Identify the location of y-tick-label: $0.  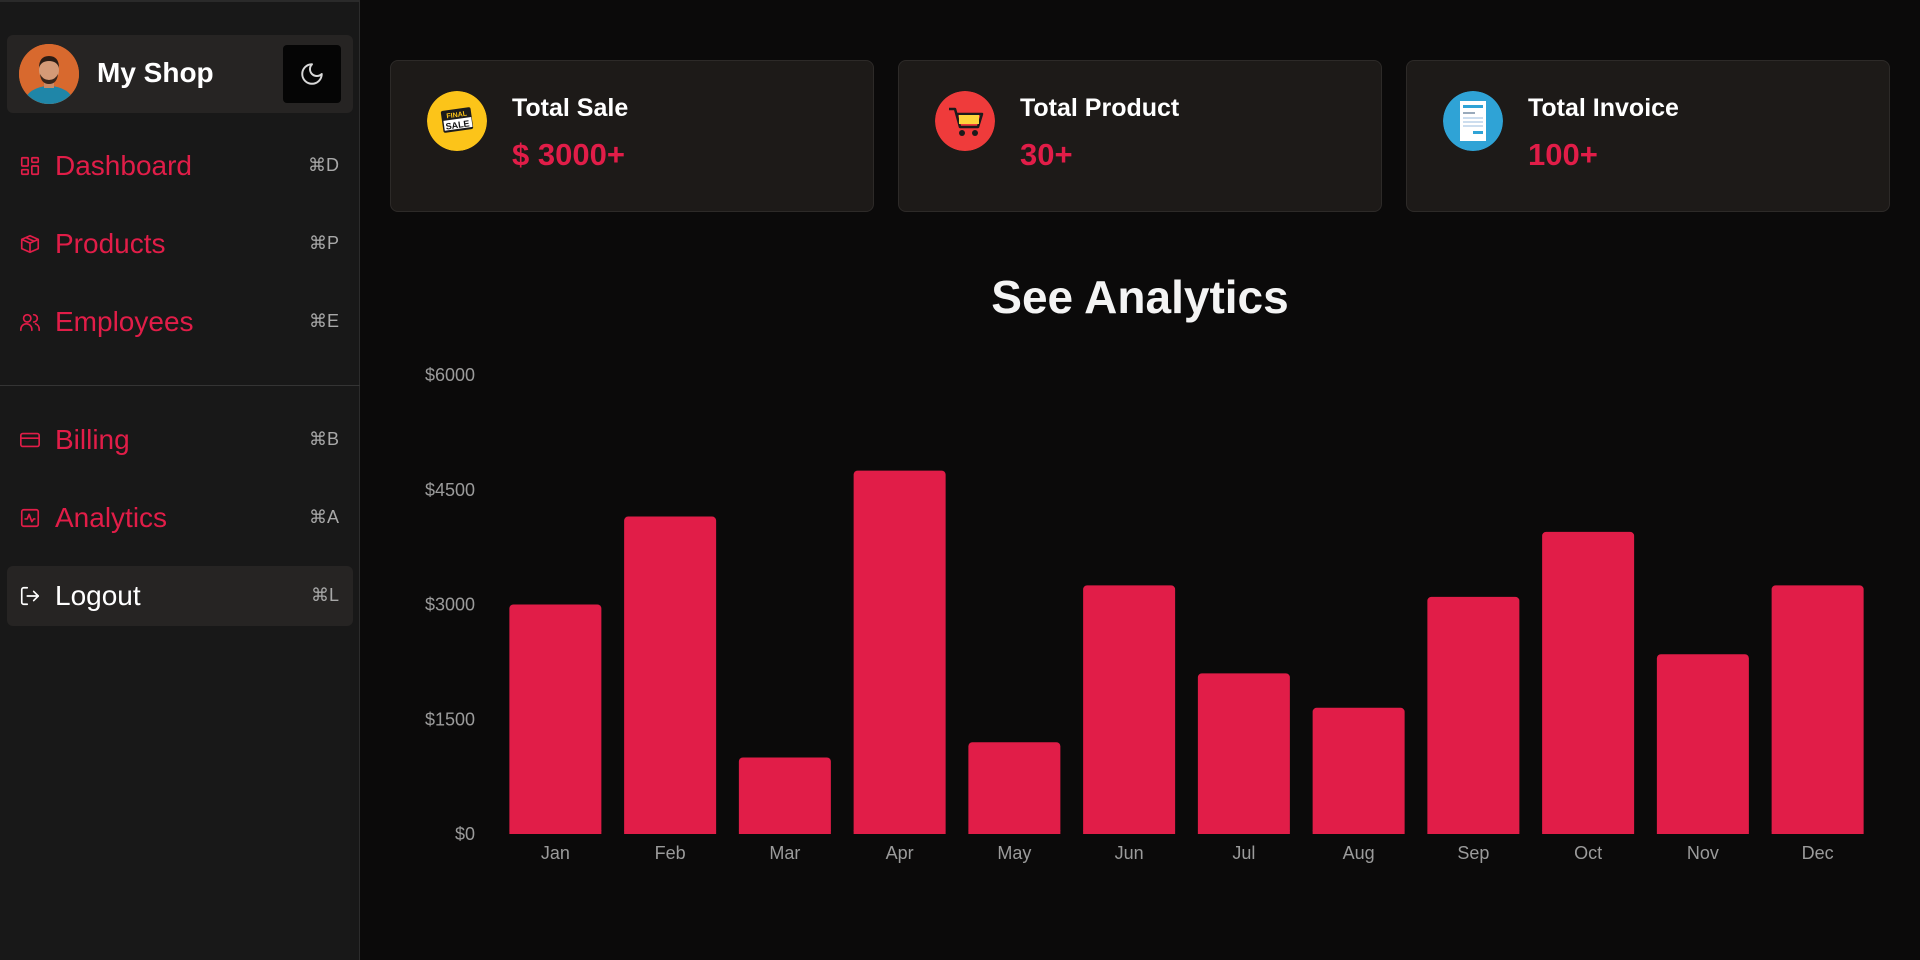
(465, 834).